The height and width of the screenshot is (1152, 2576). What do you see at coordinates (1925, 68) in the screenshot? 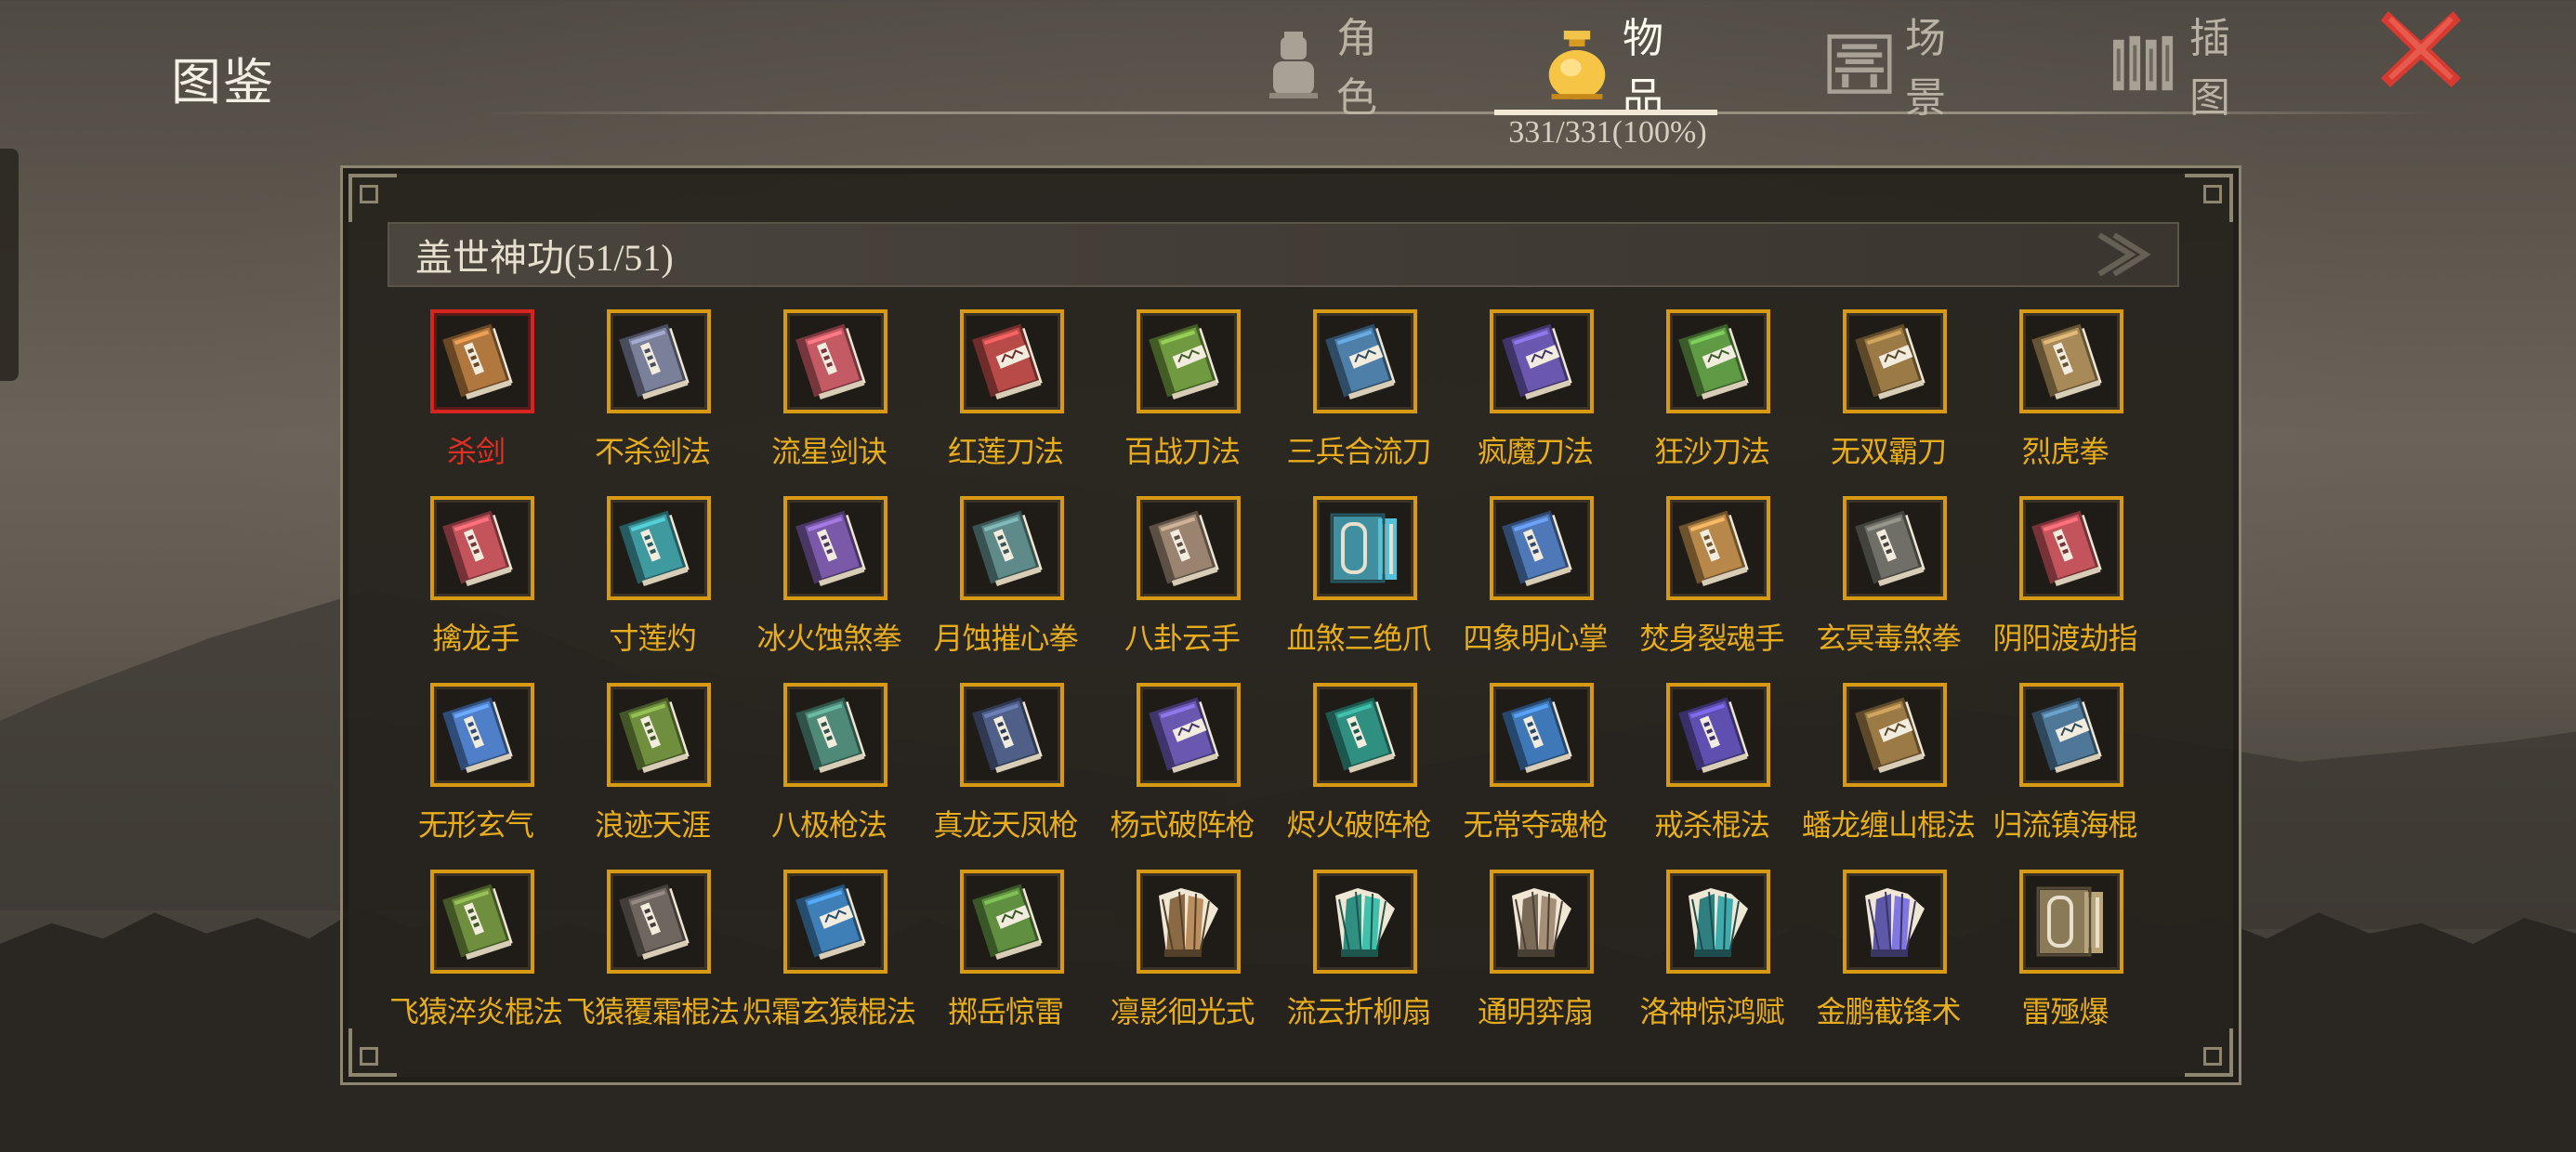
I see `tab-label: 场景` at bounding box center [1925, 68].